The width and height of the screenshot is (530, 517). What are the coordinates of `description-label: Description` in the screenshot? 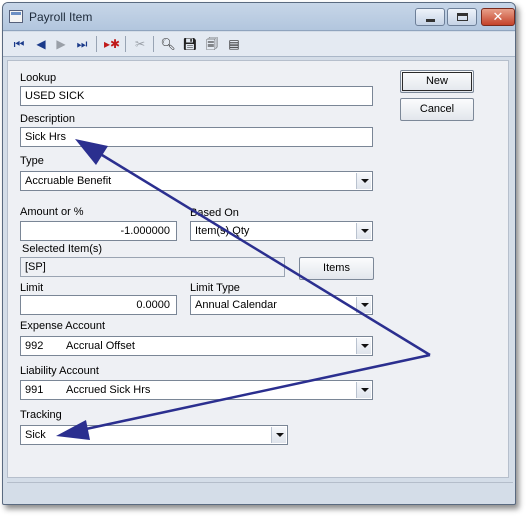 It's located at (48, 119).